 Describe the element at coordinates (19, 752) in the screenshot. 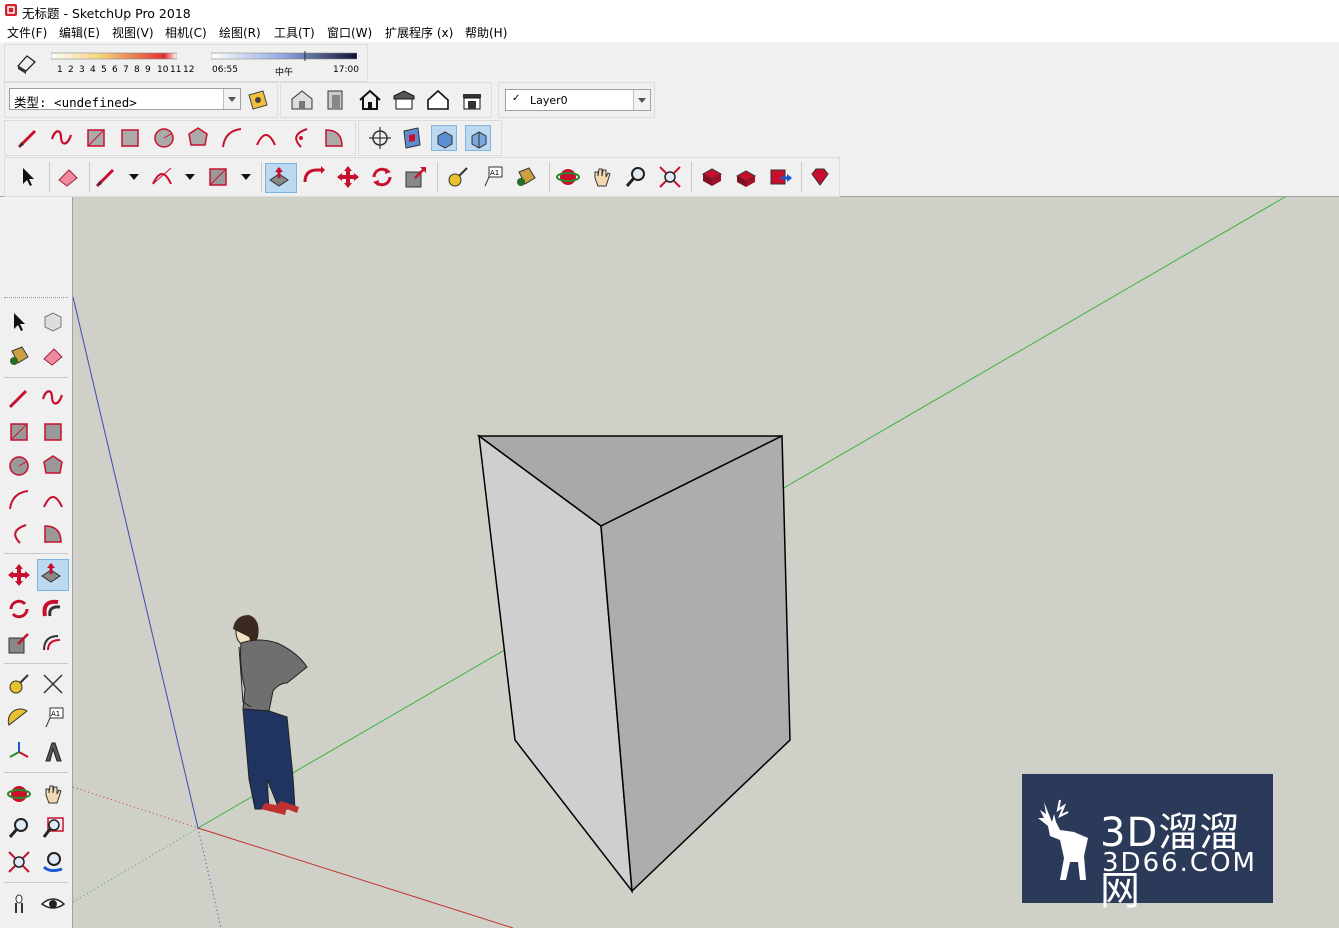

I see `axes-icon` at that location.